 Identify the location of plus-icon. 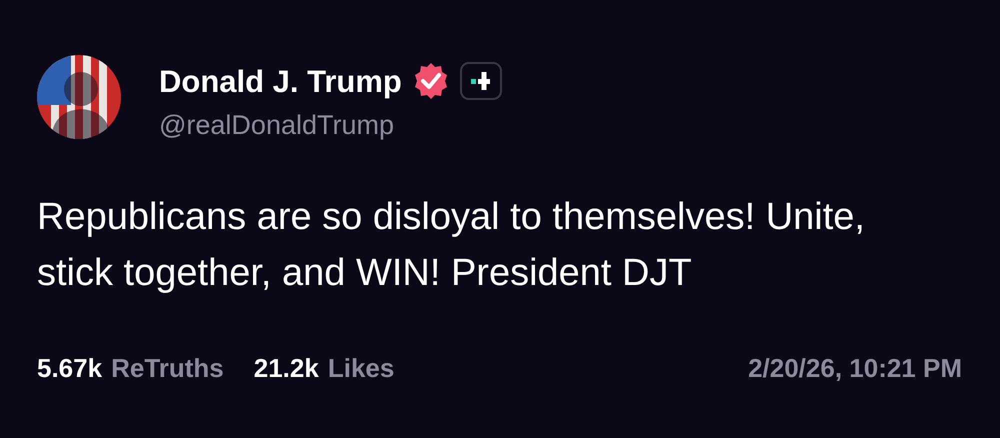
(480, 81).